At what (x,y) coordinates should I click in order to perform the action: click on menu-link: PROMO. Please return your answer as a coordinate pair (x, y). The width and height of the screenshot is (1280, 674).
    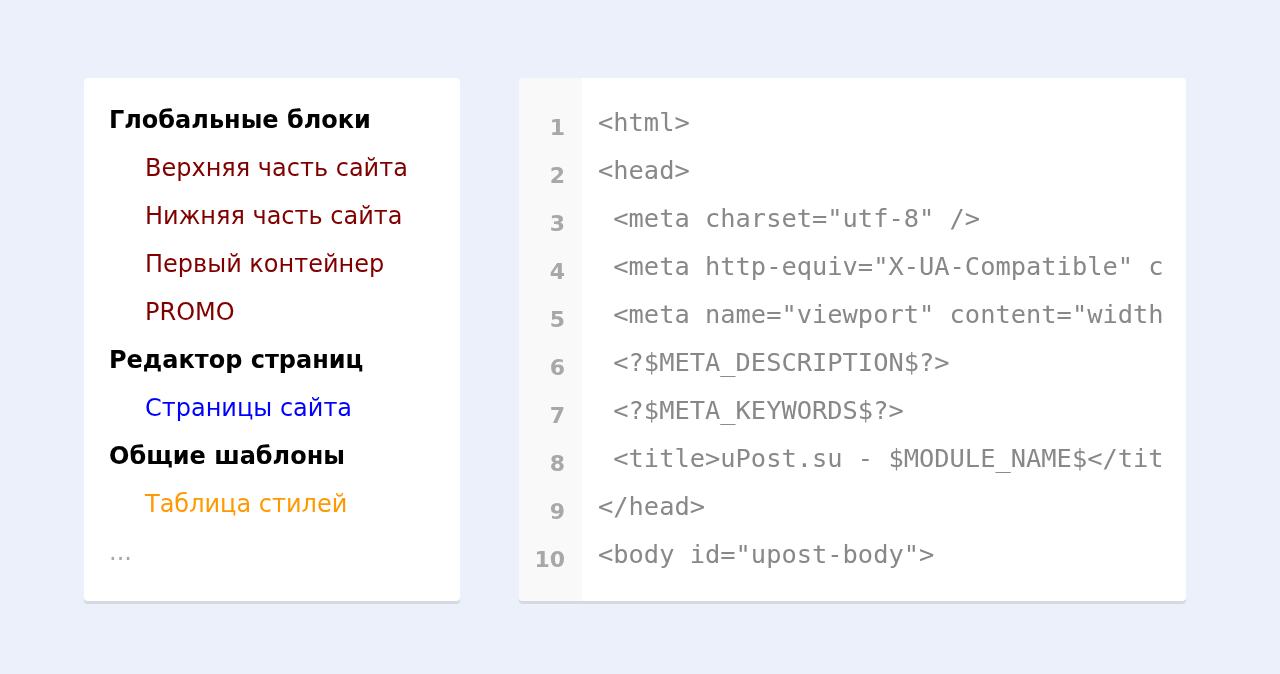
    Looking at the image, I should click on (190, 312).